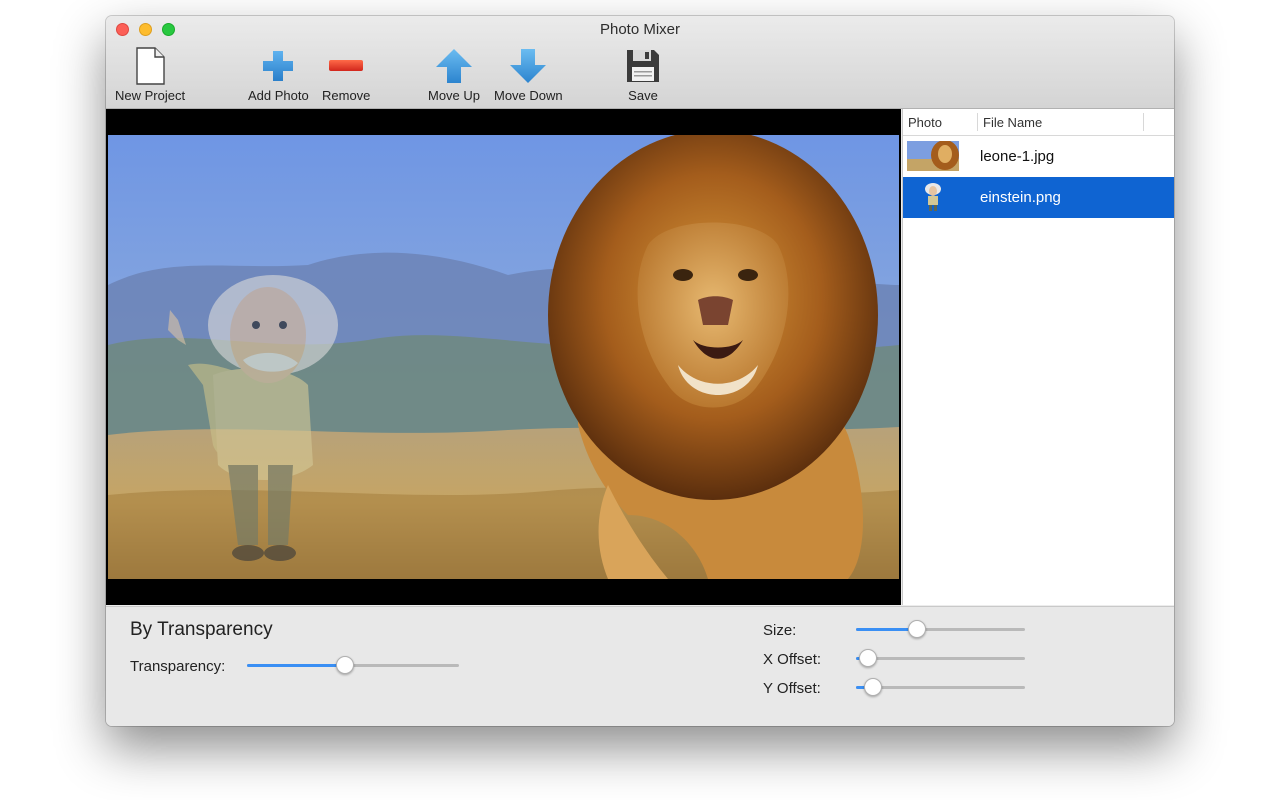 The image size is (1280, 800). What do you see at coordinates (528, 95) in the screenshot?
I see `move-down-label: Move Down` at bounding box center [528, 95].